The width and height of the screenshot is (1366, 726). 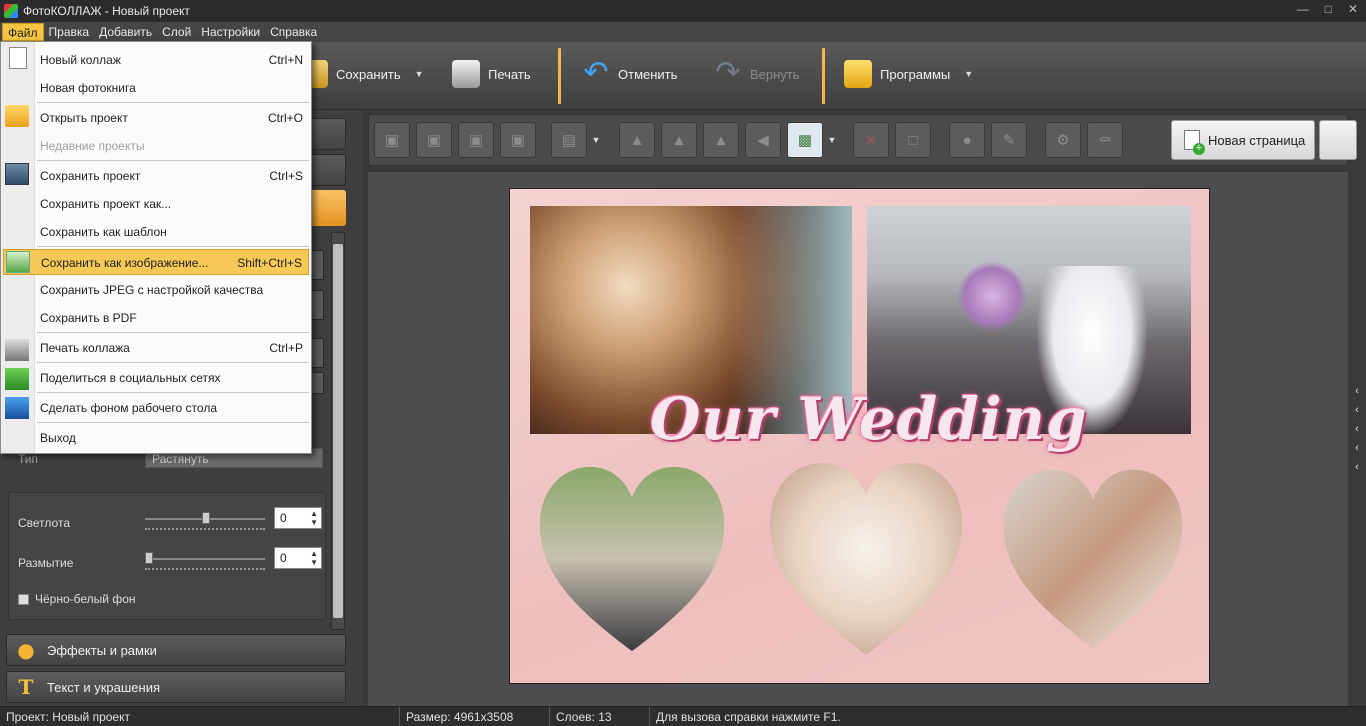 I want to click on send-backward-icon: ▣, so click(x=434, y=140).